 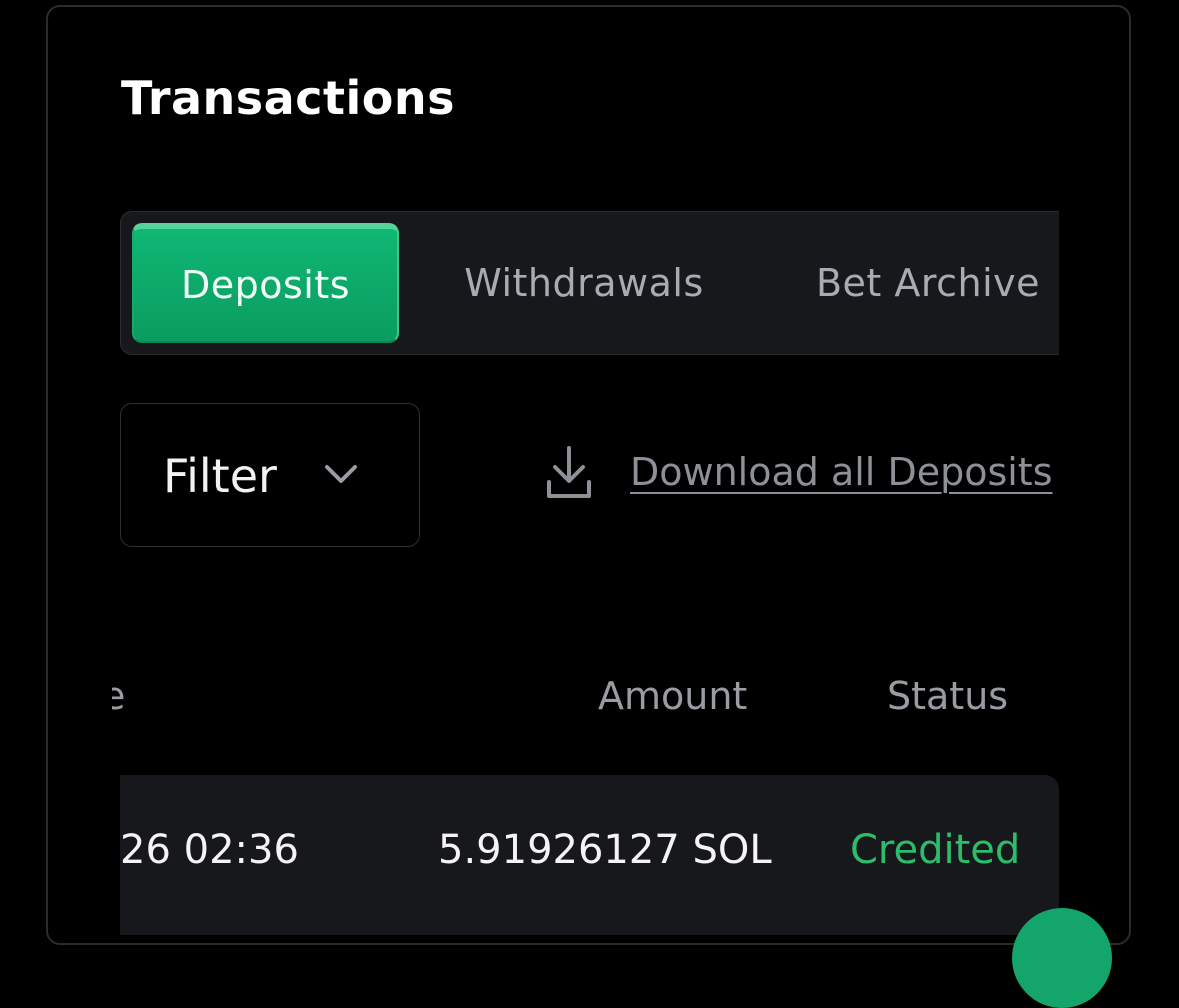 What do you see at coordinates (948, 696) in the screenshot?
I see `column-header-status: Status` at bounding box center [948, 696].